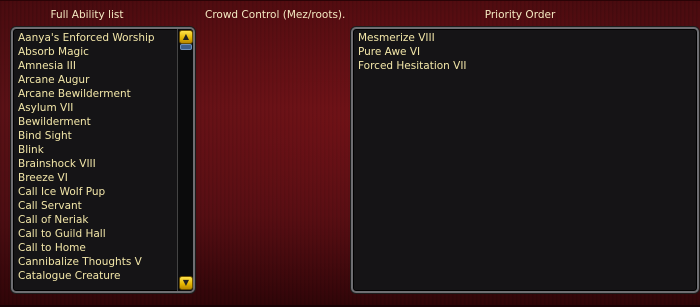 Image resolution: width=700 pixels, height=307 pixels. Describe the element at coordinates (105, 206) in the screenshot. I see `ability-list-item: Call Servant` at that location.